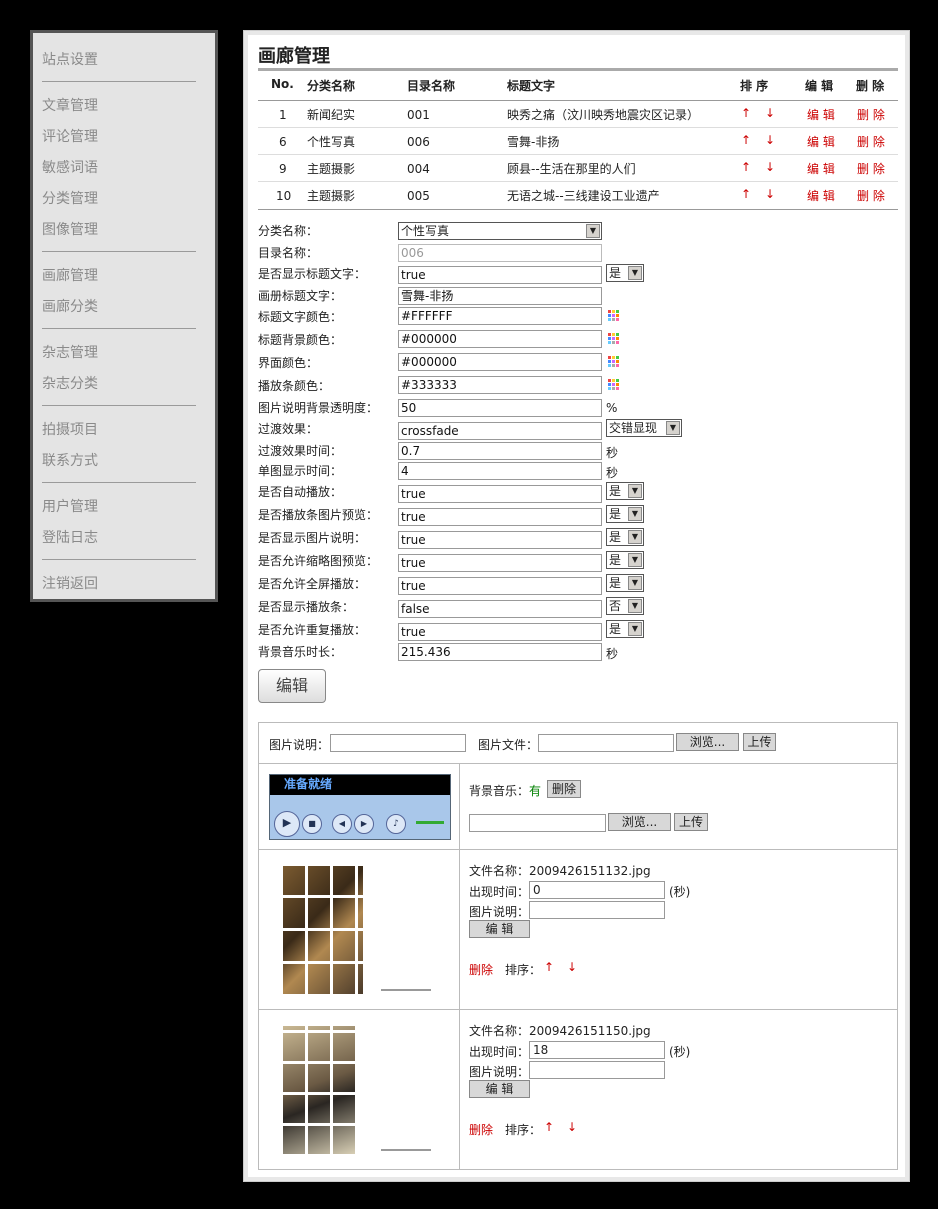 The width and height of the screenshot is (938, 1209). What do you see at coordinates (70, 136) in the screenshot?
I see `sidebar-item-comments: 评论管理` at bounding box center [70, 136].